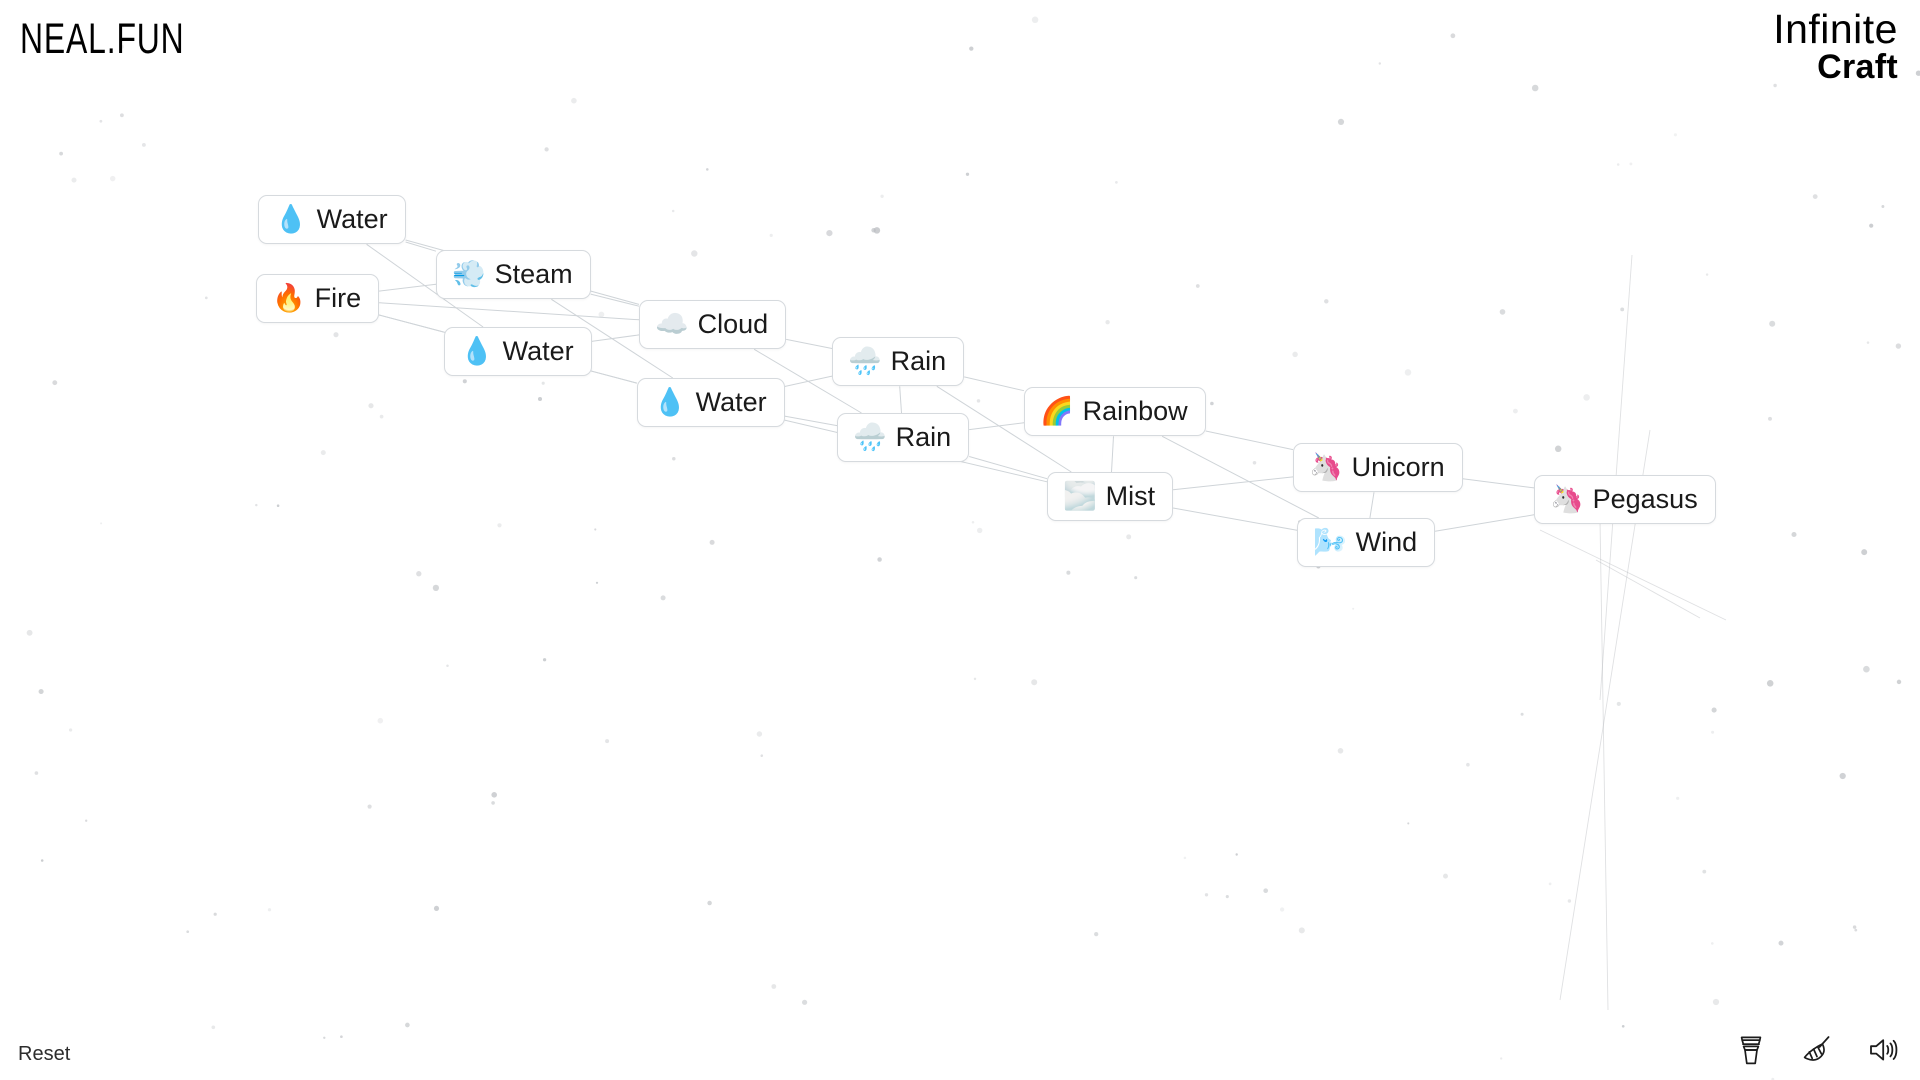 This screenshot has height=1080, width=1920. Describe the element at coordinates (672, 324) in the screenshot. I see `cloud-icon: ☁️` at that location.